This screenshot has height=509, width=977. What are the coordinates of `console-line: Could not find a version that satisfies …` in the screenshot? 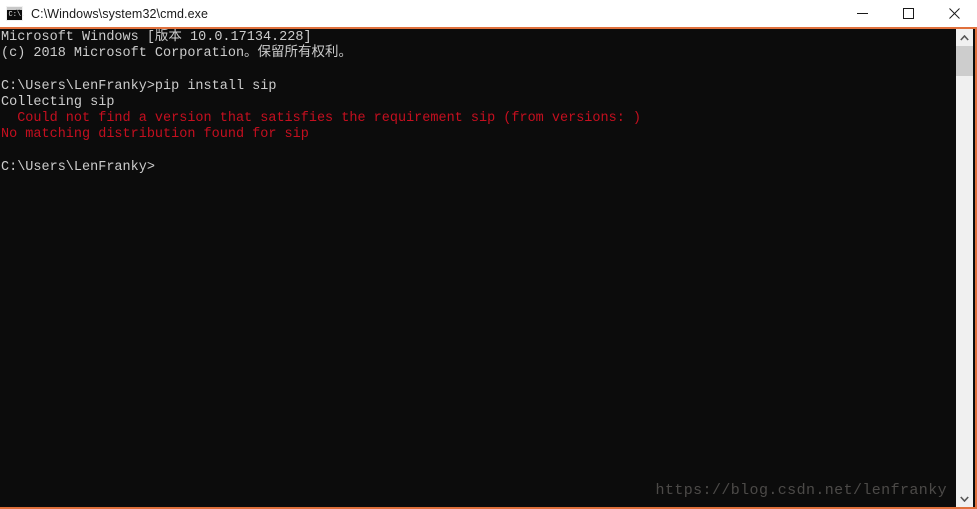 It's located at (321, 118).